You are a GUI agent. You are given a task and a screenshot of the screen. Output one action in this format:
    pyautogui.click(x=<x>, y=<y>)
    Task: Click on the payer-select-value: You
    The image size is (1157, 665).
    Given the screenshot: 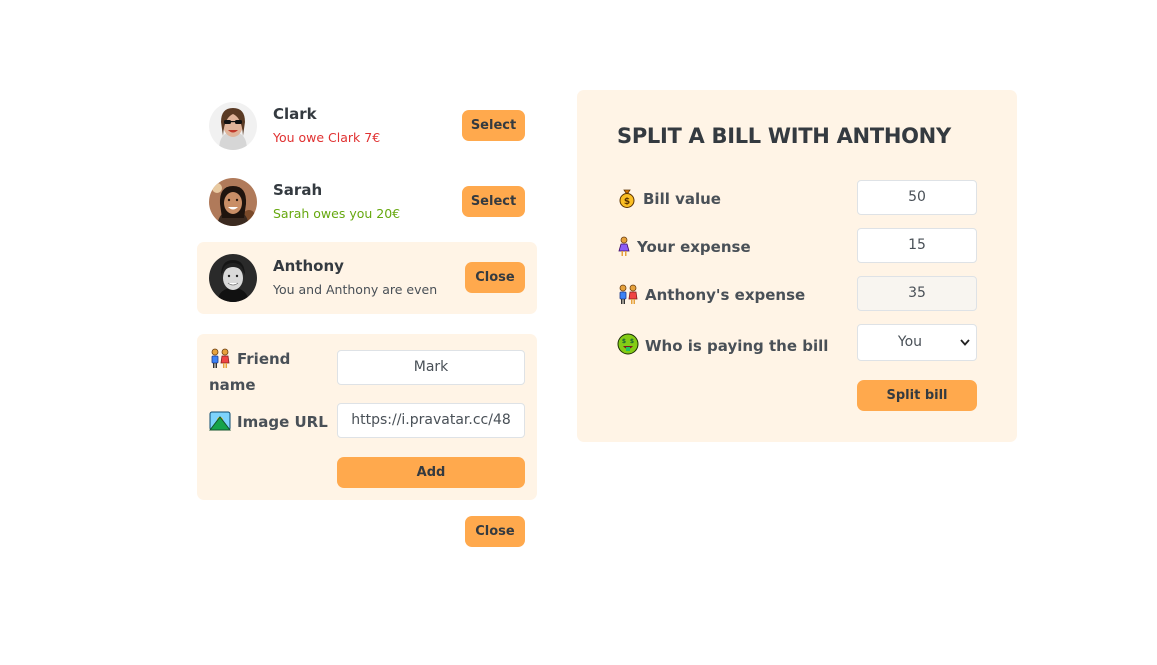 What is the action you would take?
    pyautogui.click(x=910, y=342)
    